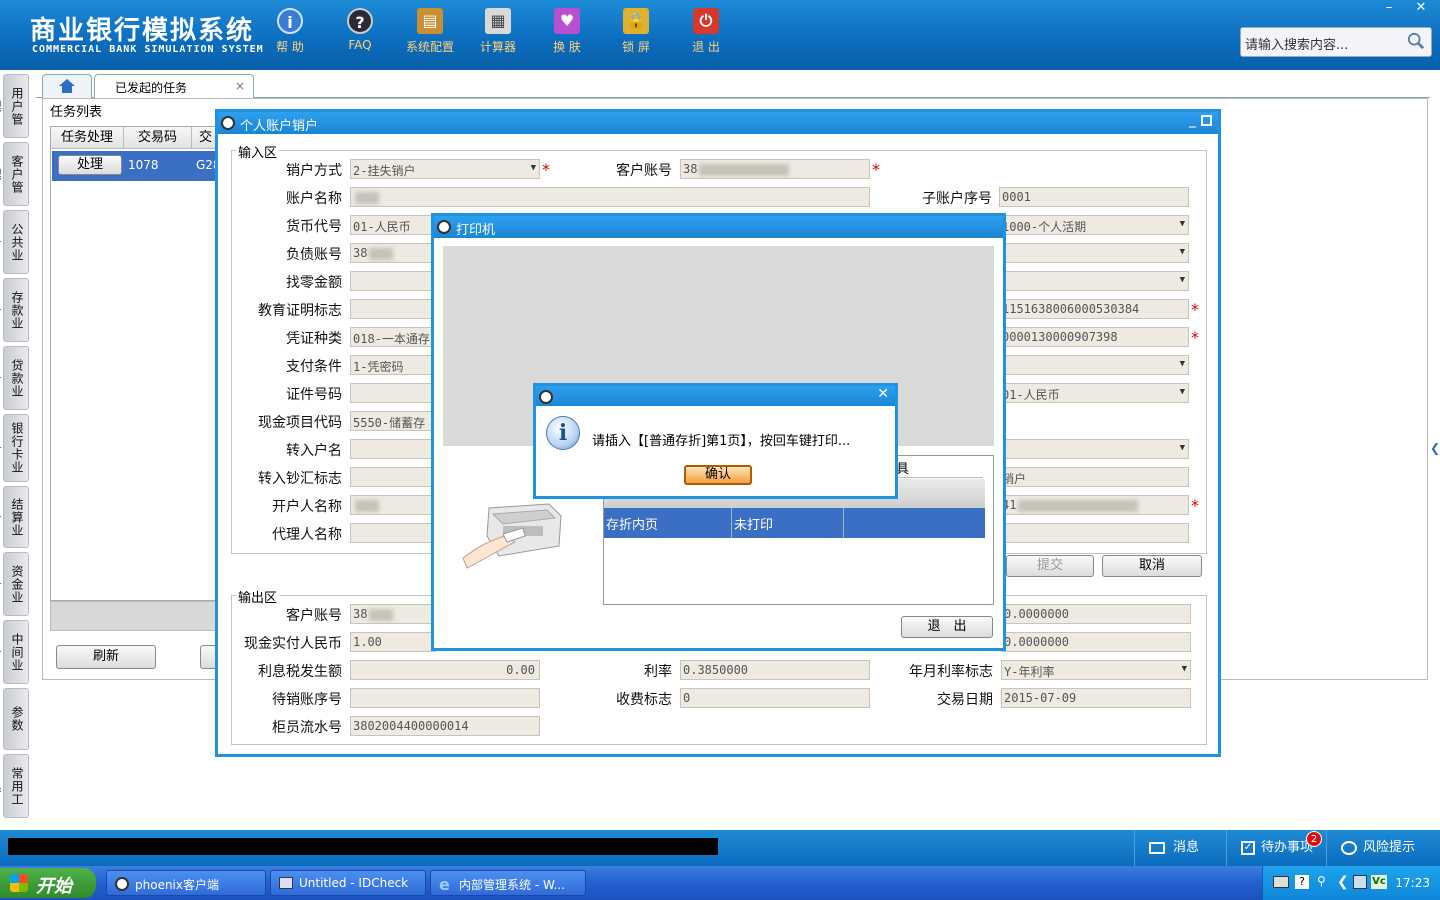  I want to click on app-title: 商业银行模拟系统, so click(142, 31).